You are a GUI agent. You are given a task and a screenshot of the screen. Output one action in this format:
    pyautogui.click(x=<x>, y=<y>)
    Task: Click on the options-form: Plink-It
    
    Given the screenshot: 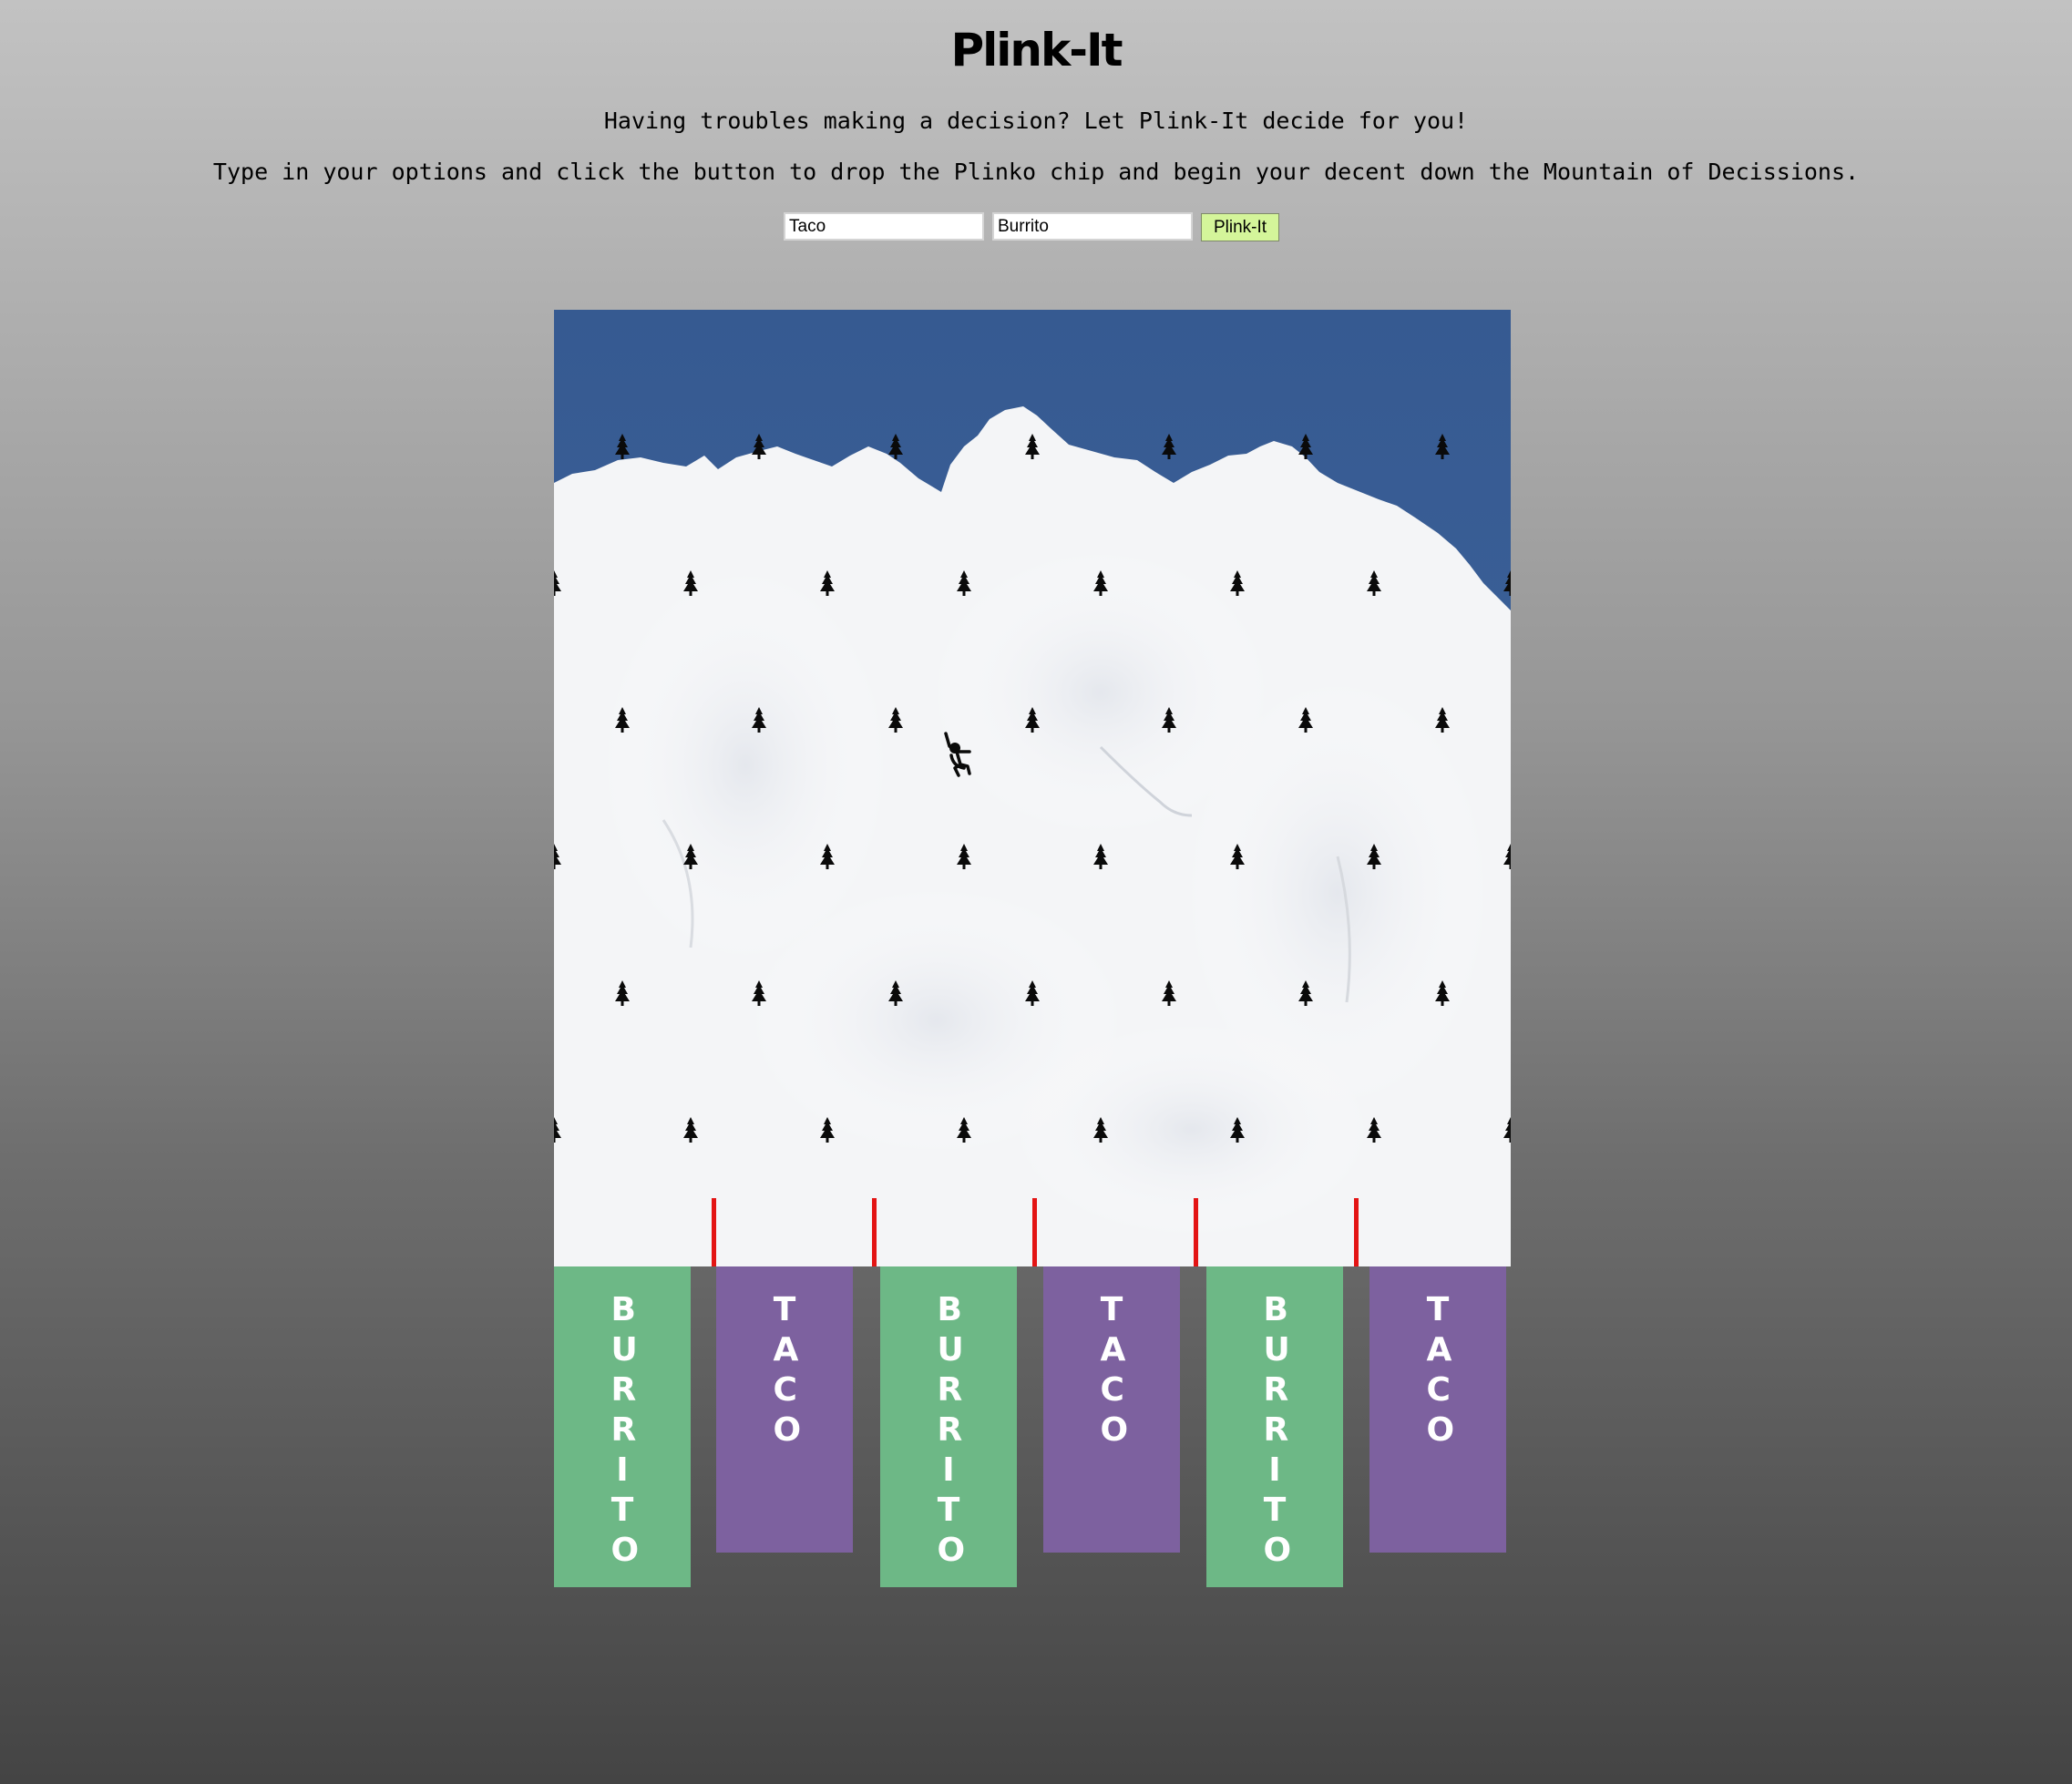 What is the action you would take?
    pyautogui.click(x=1036, y=227)
    